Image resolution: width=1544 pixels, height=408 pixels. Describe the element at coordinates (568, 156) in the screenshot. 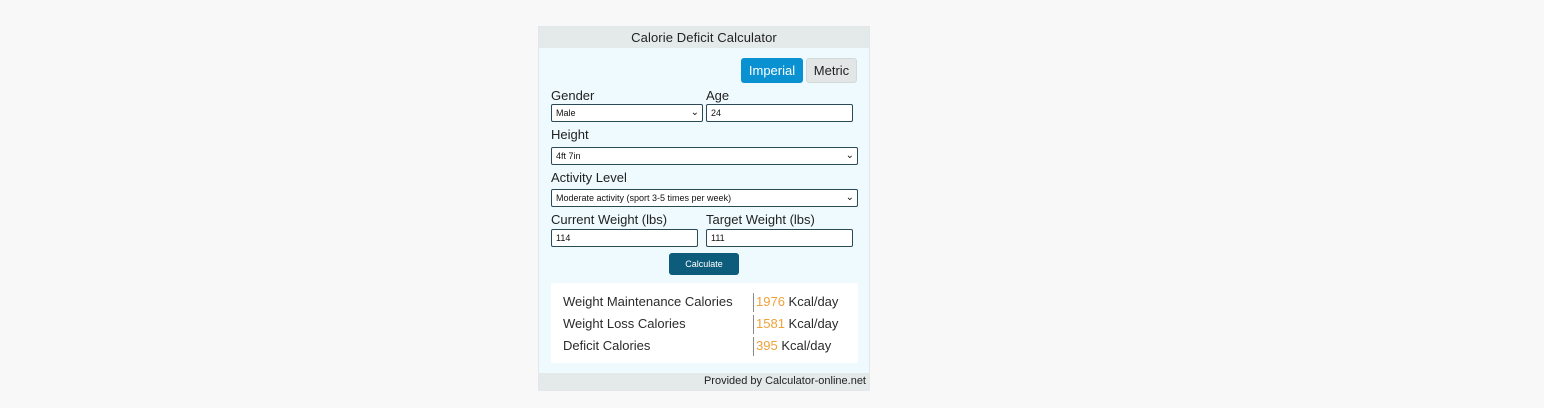

I see `height-value: 4ft 7in` at that location.